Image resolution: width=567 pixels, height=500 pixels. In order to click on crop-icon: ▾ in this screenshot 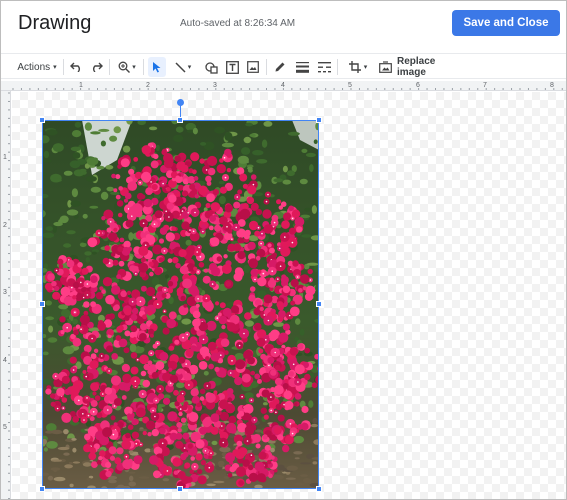, I will do `click(358, 67)`.